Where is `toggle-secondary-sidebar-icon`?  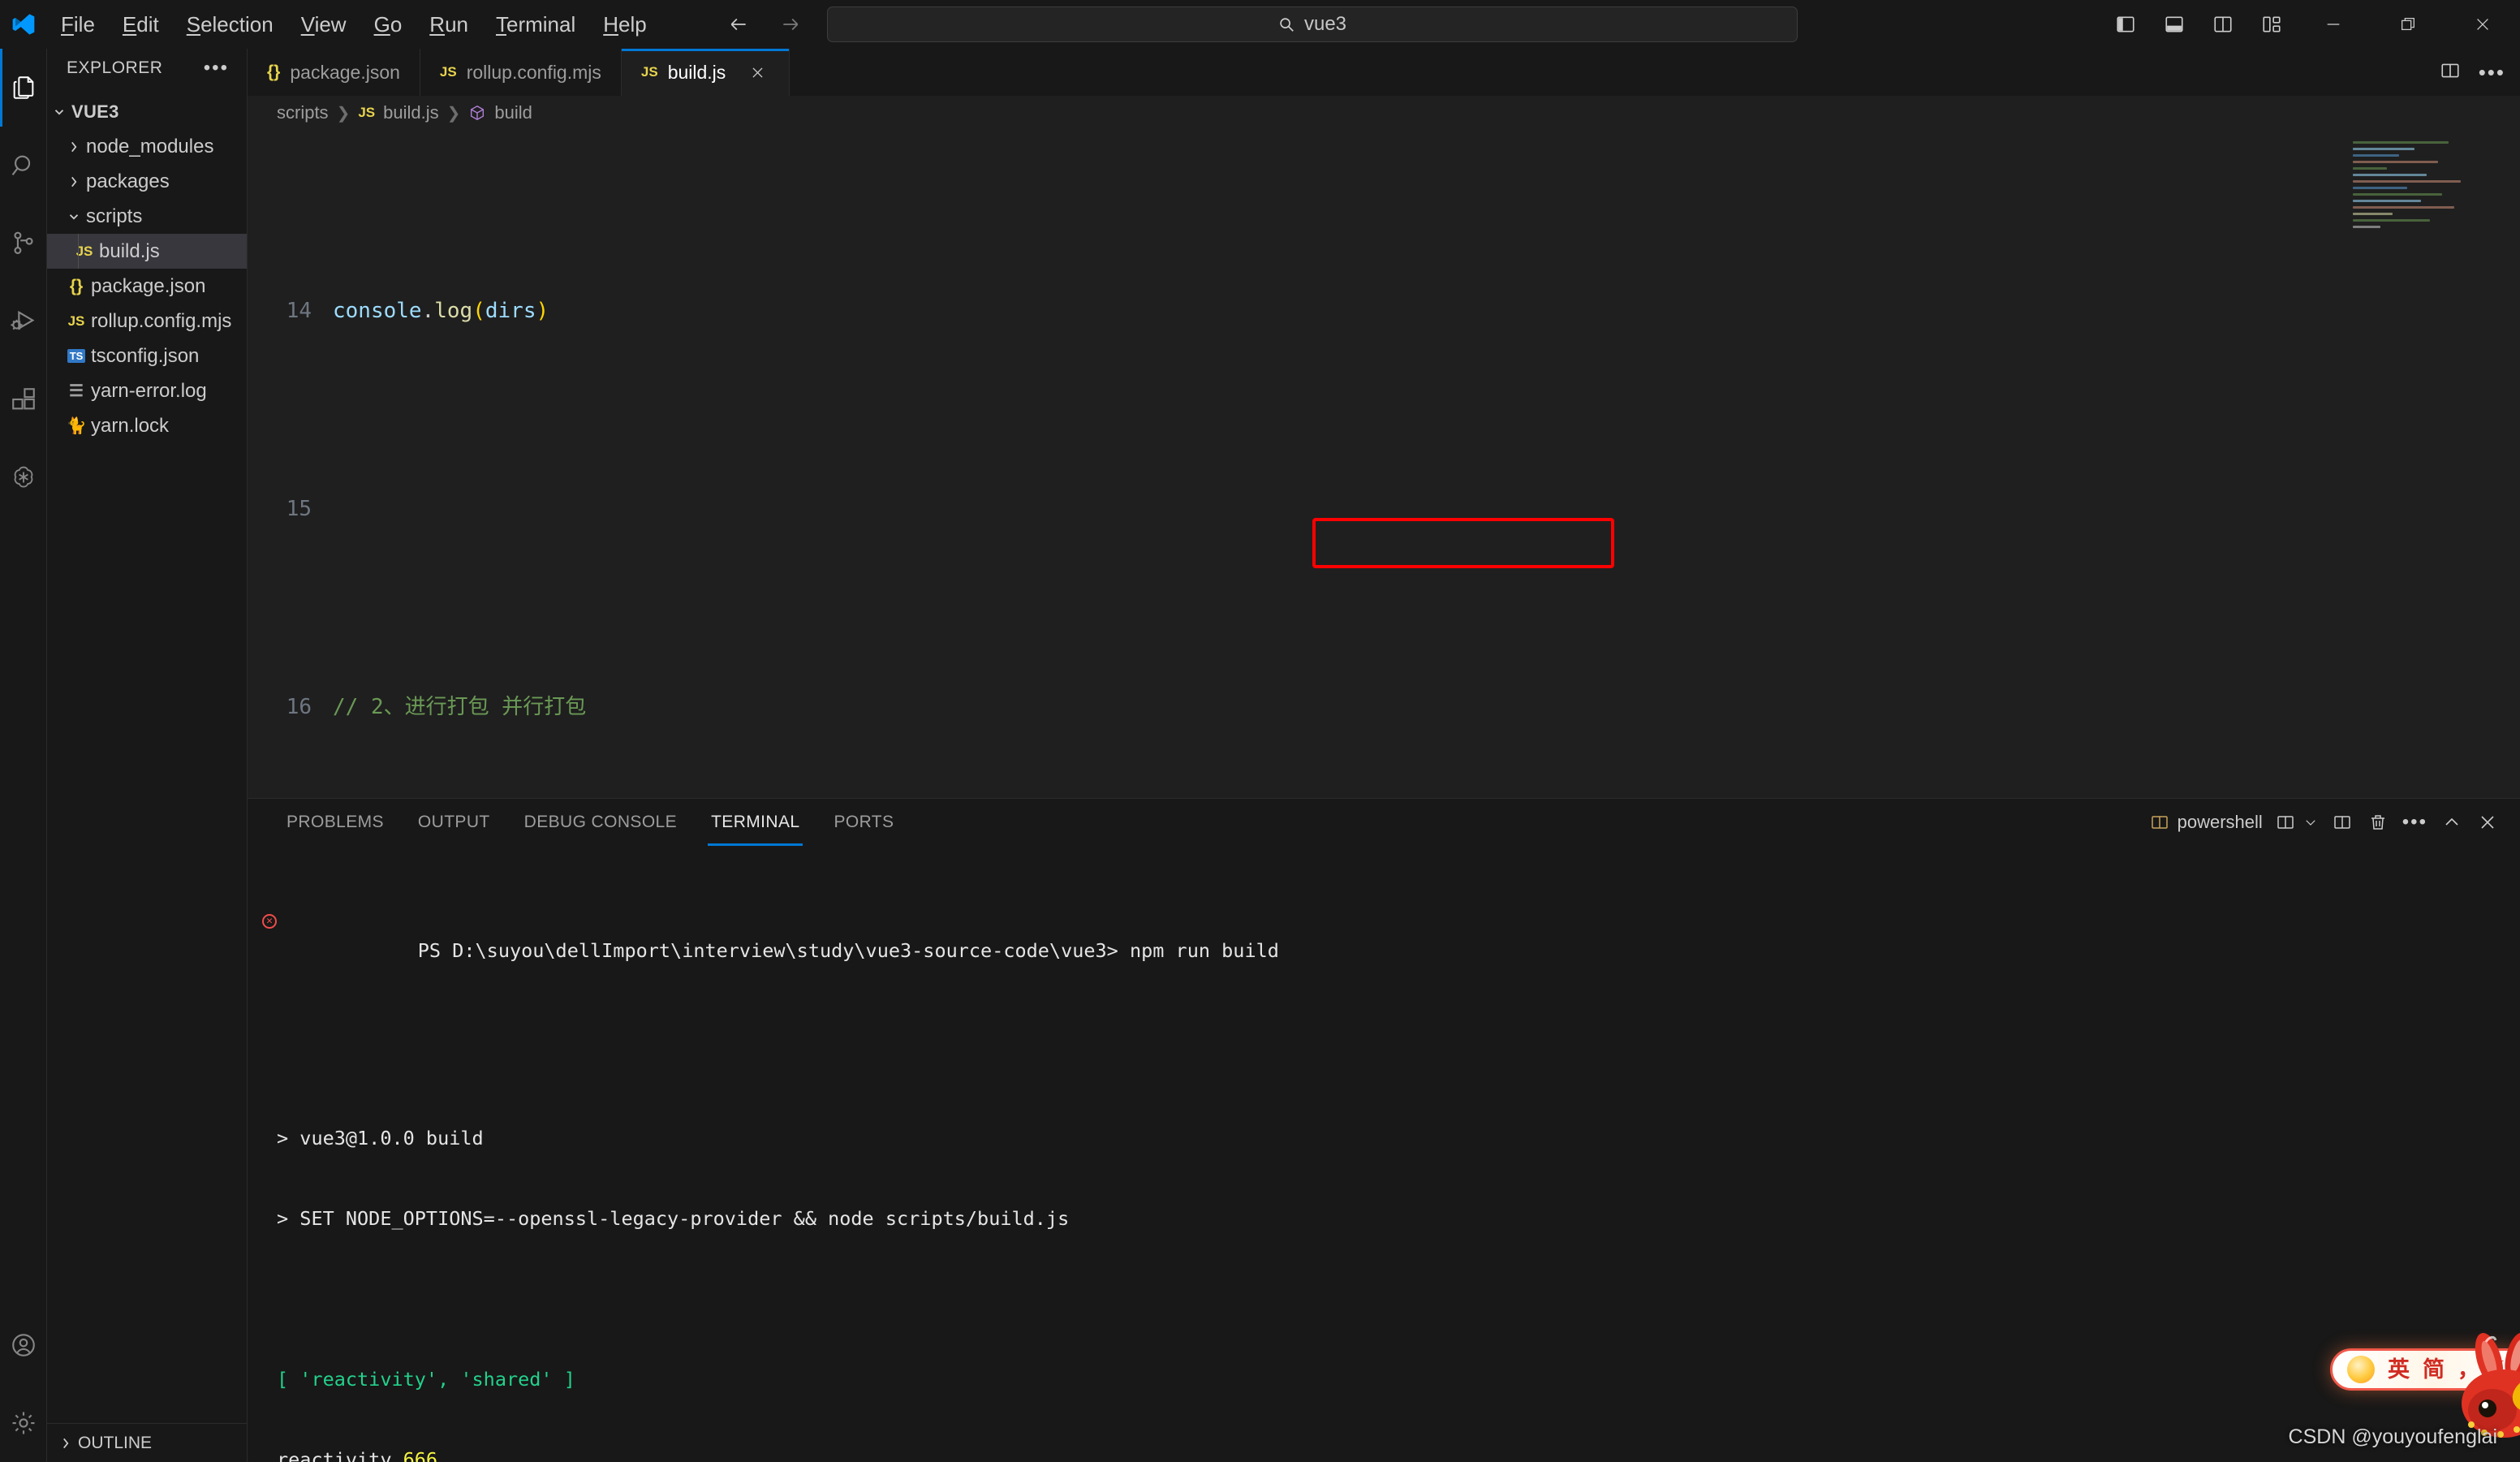
toggle-secondary-sidebar-icon is located at coordinates (2222, 24).